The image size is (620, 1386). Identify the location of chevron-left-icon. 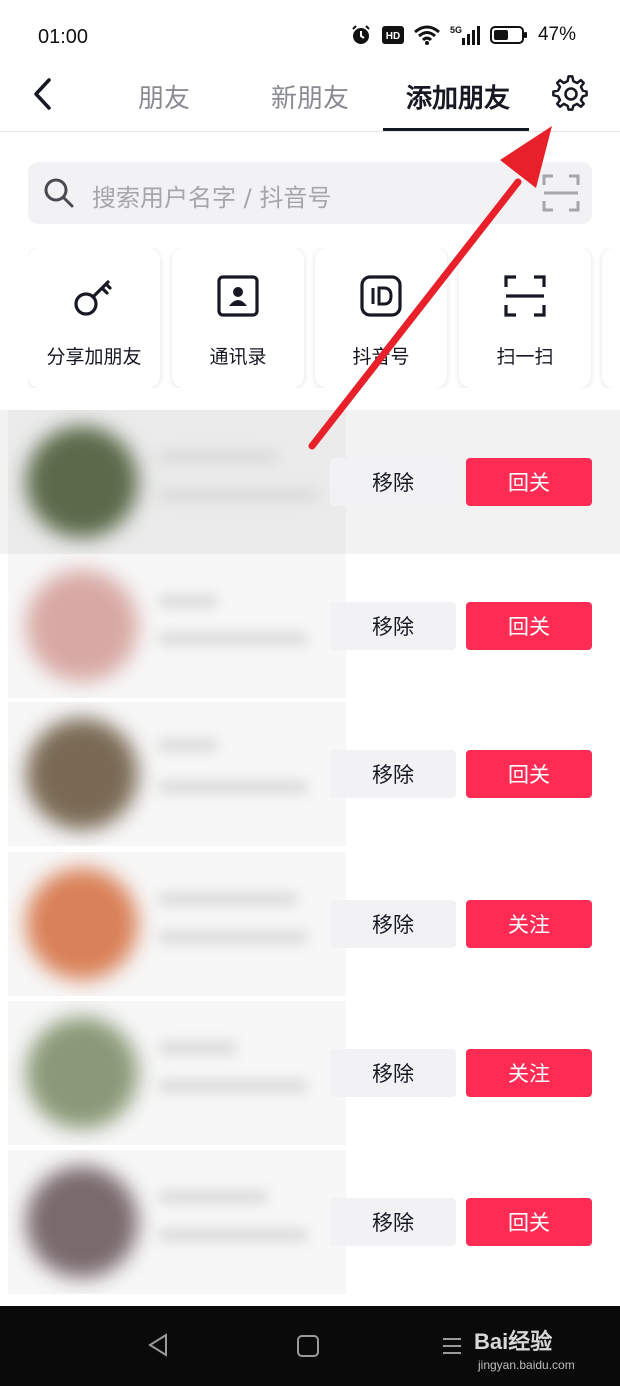
(42, 96).